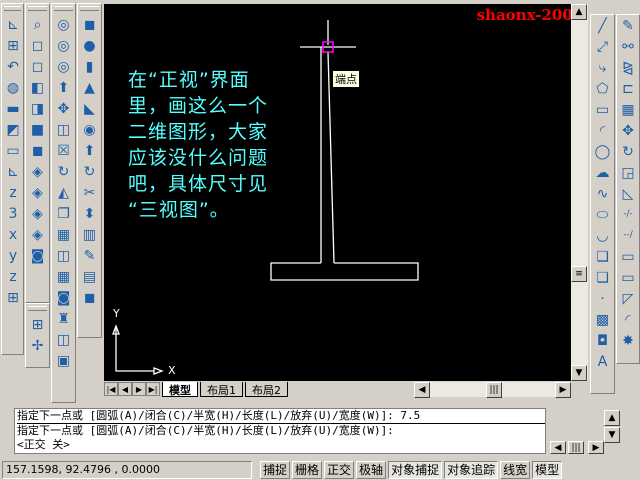  What do you see at coordinates (38, 255) in the screenshot?
I see `camera-icon: ◙` at bounding box center [38, 255].